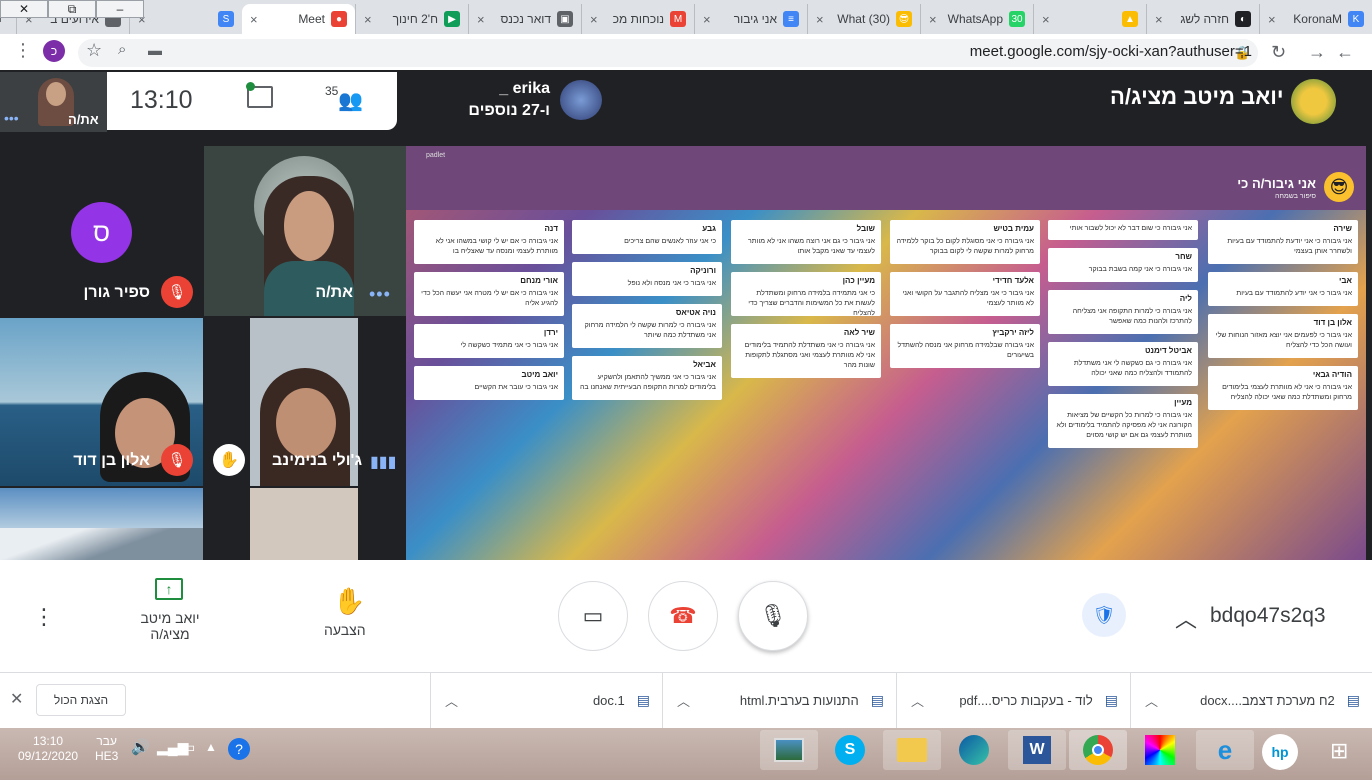  I want to click on padlet-card: ורוניקה אני גיבור כי אני מנסה ולא נופל, so click(647, 279).